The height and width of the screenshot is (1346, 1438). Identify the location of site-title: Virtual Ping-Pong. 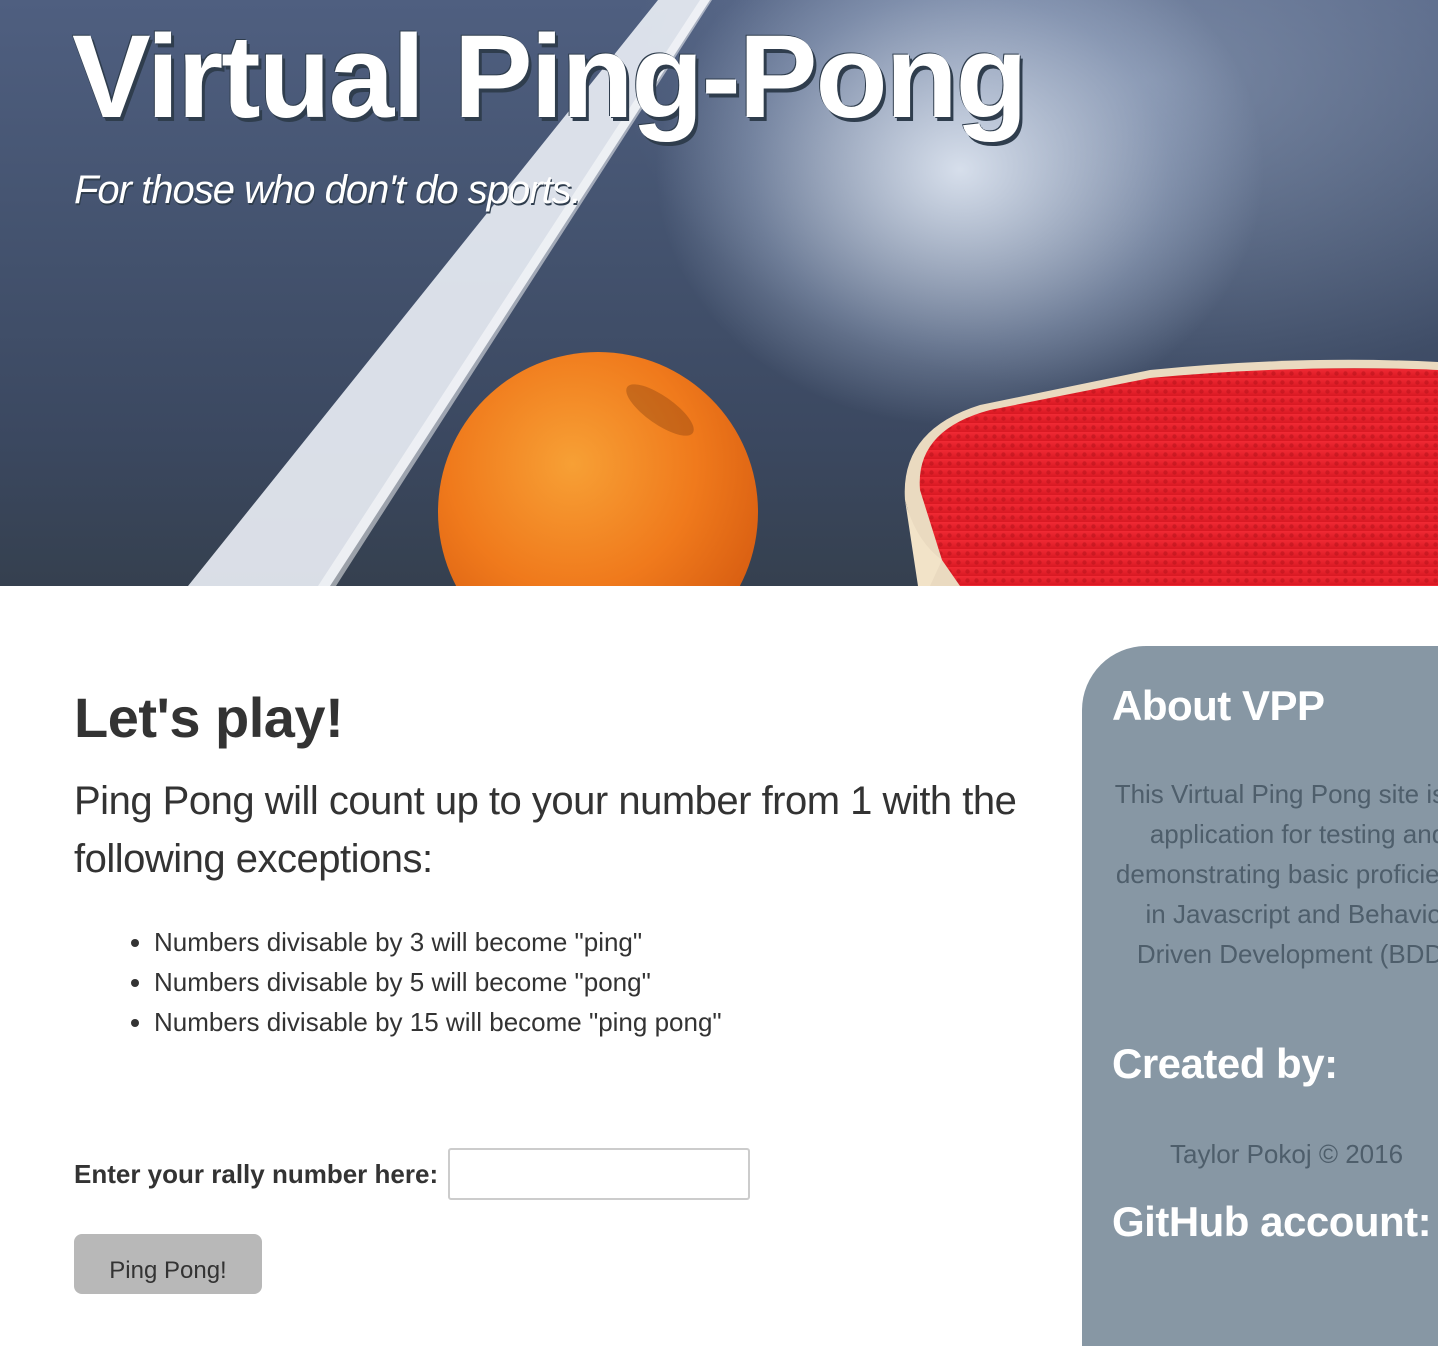
(550, 77).